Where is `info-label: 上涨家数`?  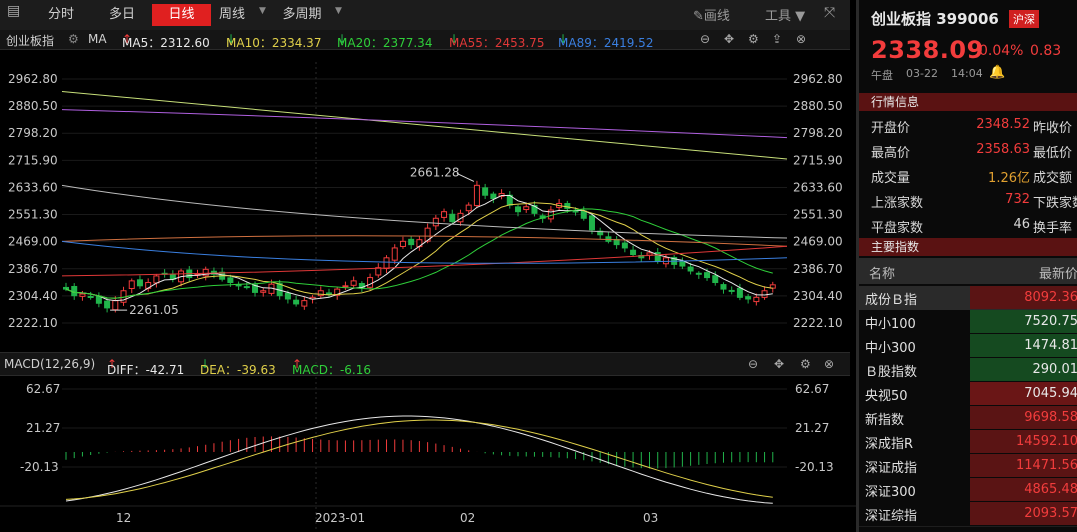
info-label: 上涨家数 is located at coordinates (897, 203).